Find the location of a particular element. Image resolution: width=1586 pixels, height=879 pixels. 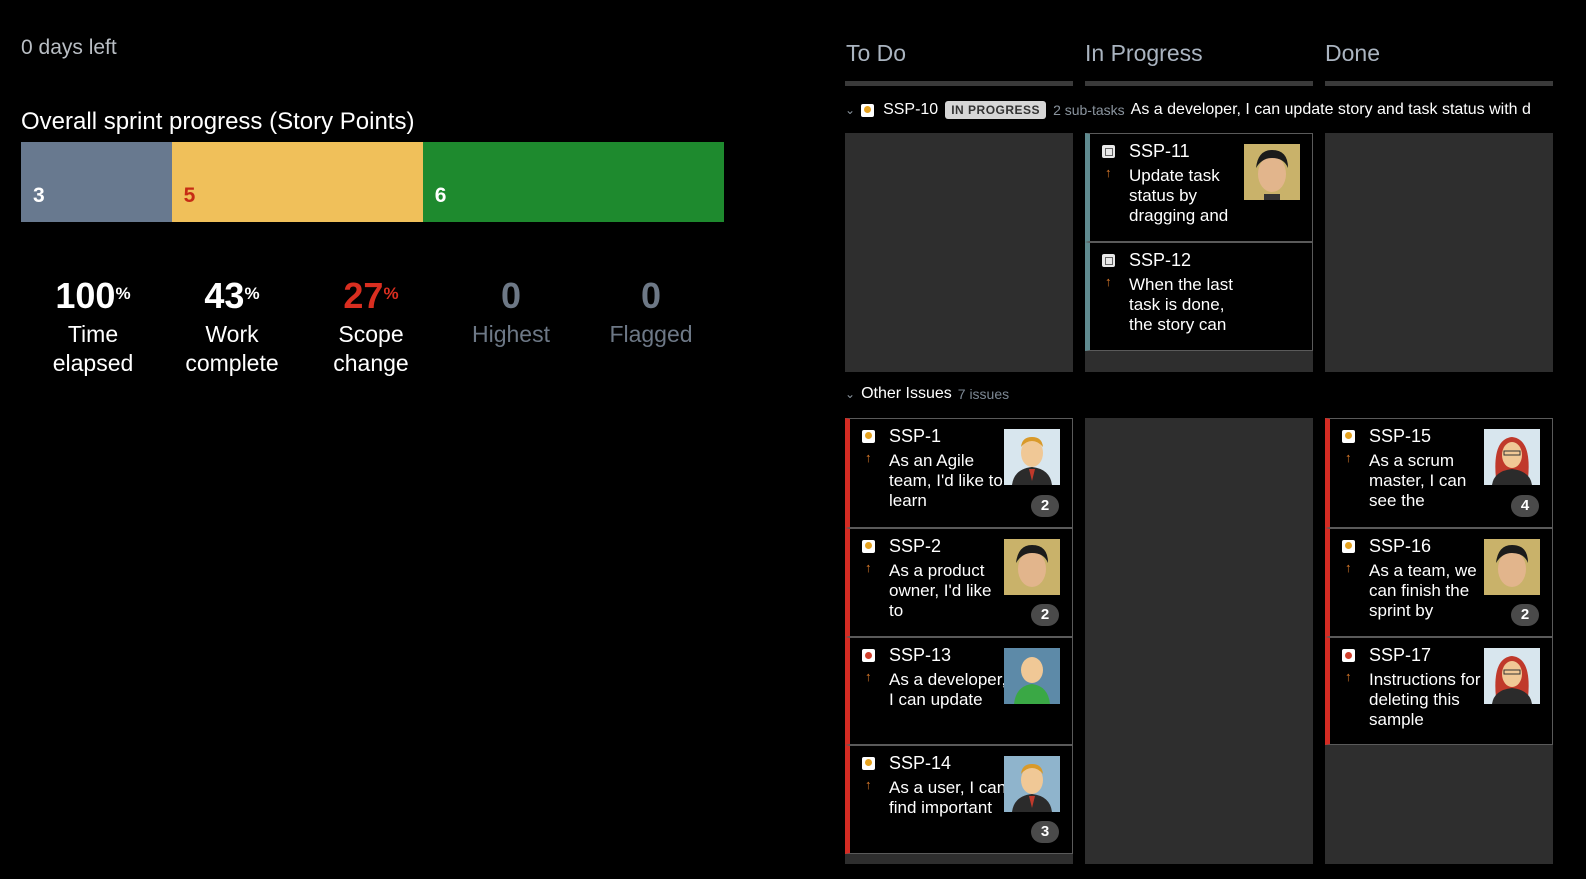

swimlane-header-other-issues: ⌄ Other Issues 7 issues is located at coordinates (927, 394).